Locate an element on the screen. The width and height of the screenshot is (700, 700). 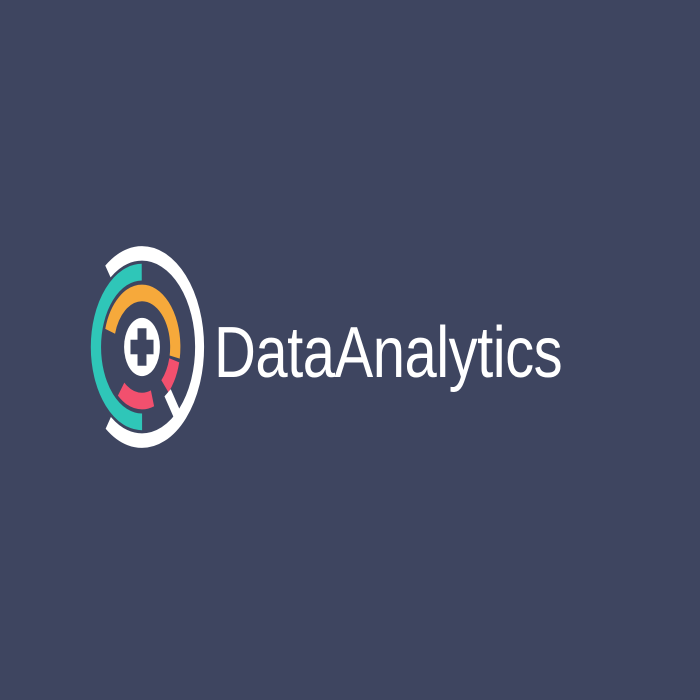
logo-magnifier-icon is located at coordinates (142, 347).